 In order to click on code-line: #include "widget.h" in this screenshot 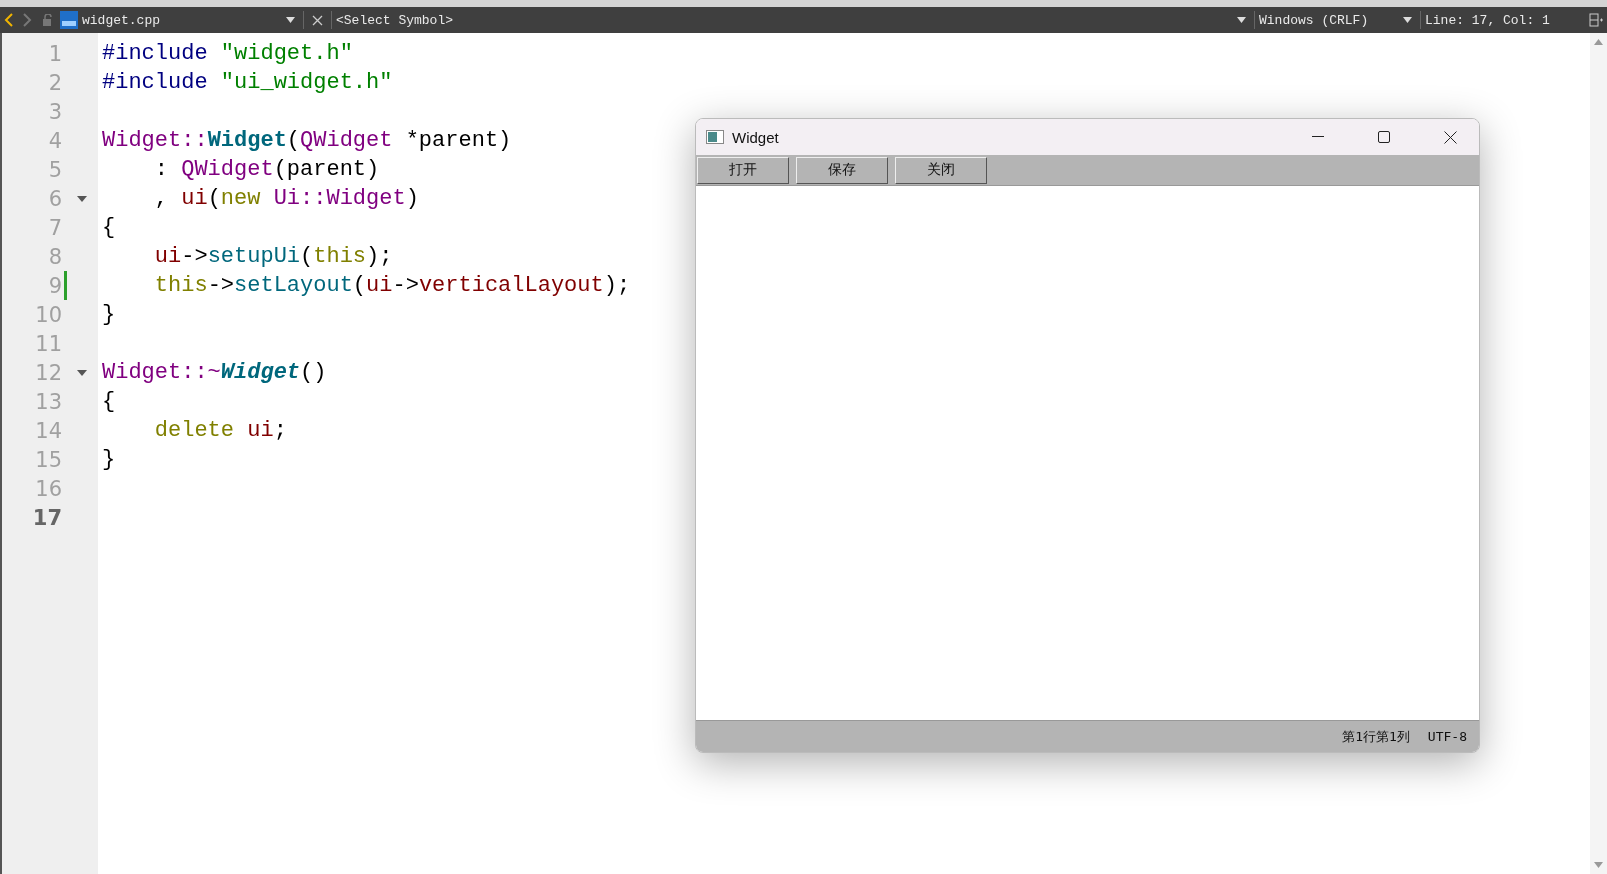, I will do `click(227, 53)`.